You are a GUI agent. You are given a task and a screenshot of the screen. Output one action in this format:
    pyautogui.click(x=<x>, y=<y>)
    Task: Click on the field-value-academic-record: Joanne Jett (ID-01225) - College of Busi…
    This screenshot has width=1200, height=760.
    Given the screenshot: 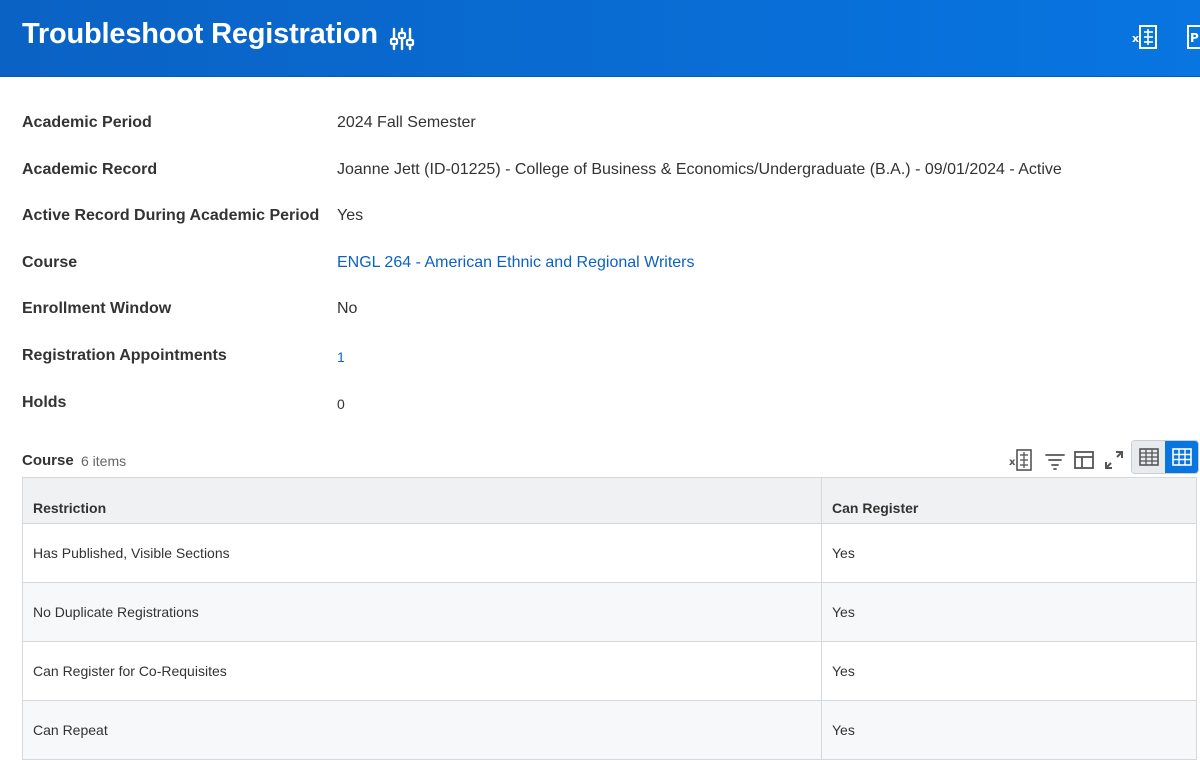 What is the action you would take?
    pyautogui.click(x=699, y=169)
    